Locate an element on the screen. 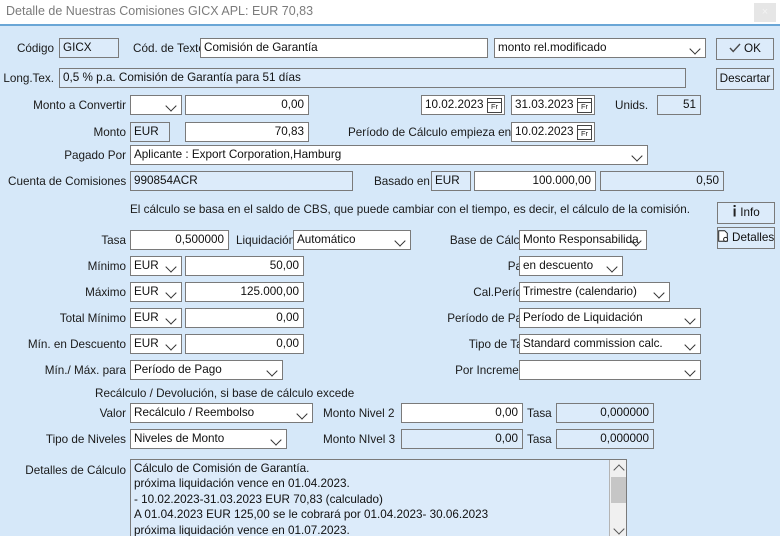 The image size is (780, 536). text-code-label: Cód. de Texto is located at coordinates (169, 48).